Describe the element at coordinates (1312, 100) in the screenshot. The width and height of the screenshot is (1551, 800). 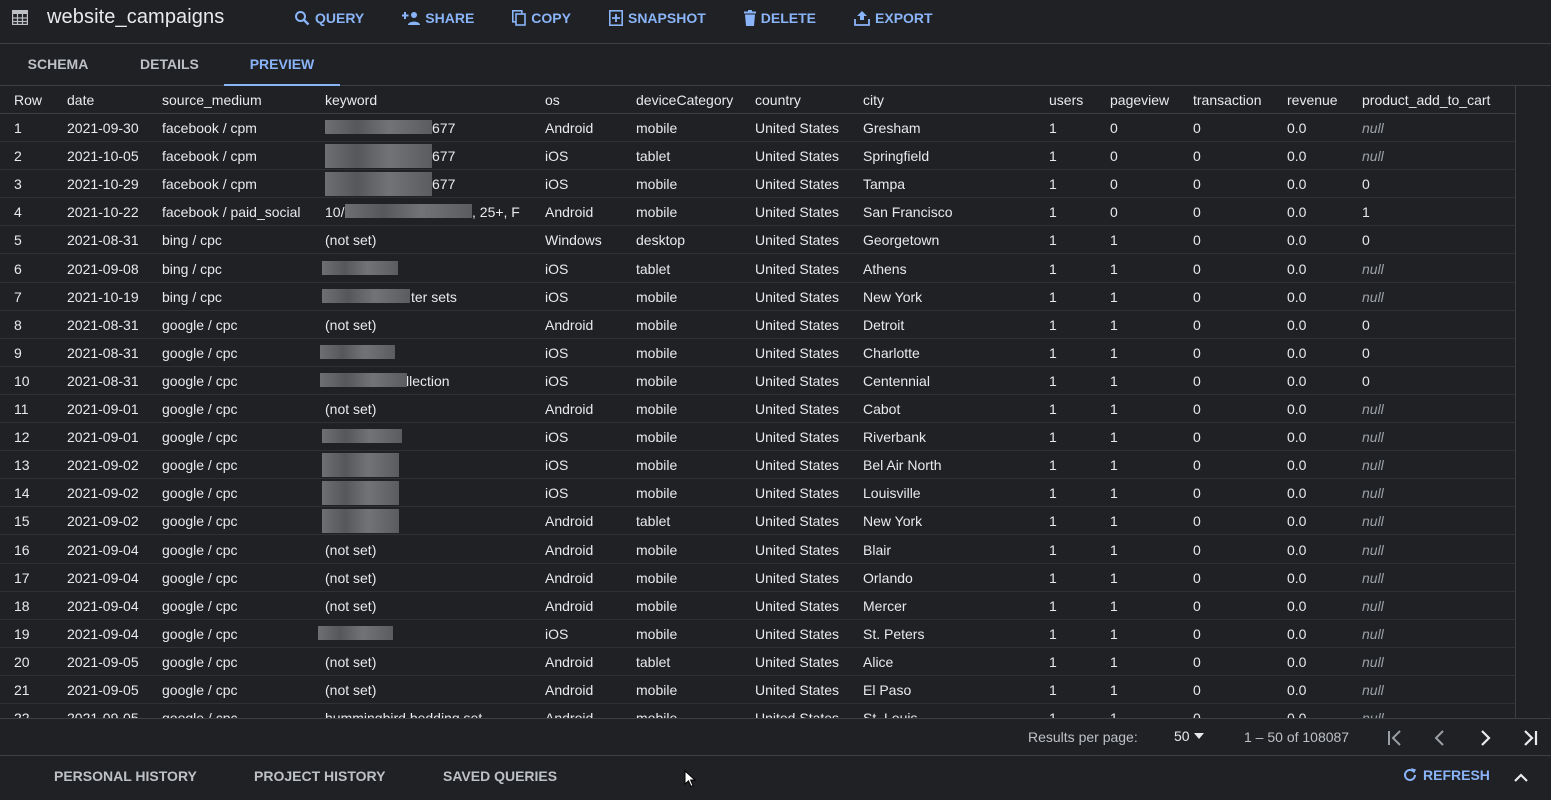
I see `column-header-revenue: revenue` at that location.